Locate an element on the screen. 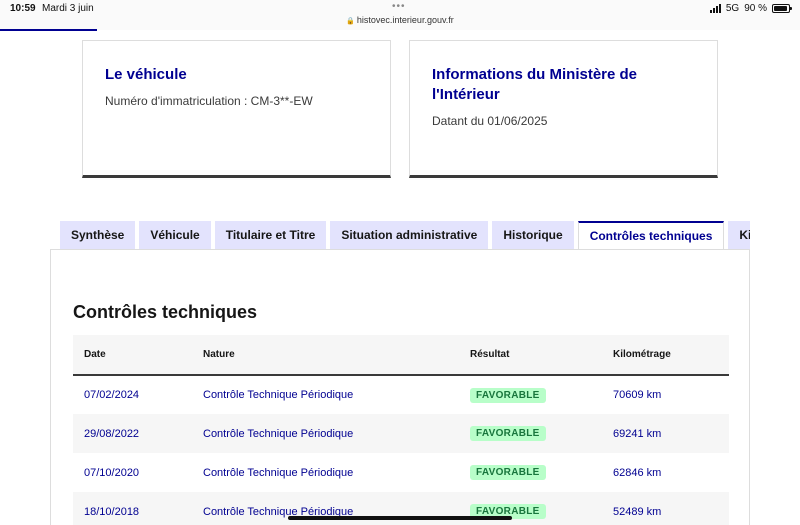 The image size is (800, 525). tab-synthese: Synthèse is located at coordinates (98, 235).